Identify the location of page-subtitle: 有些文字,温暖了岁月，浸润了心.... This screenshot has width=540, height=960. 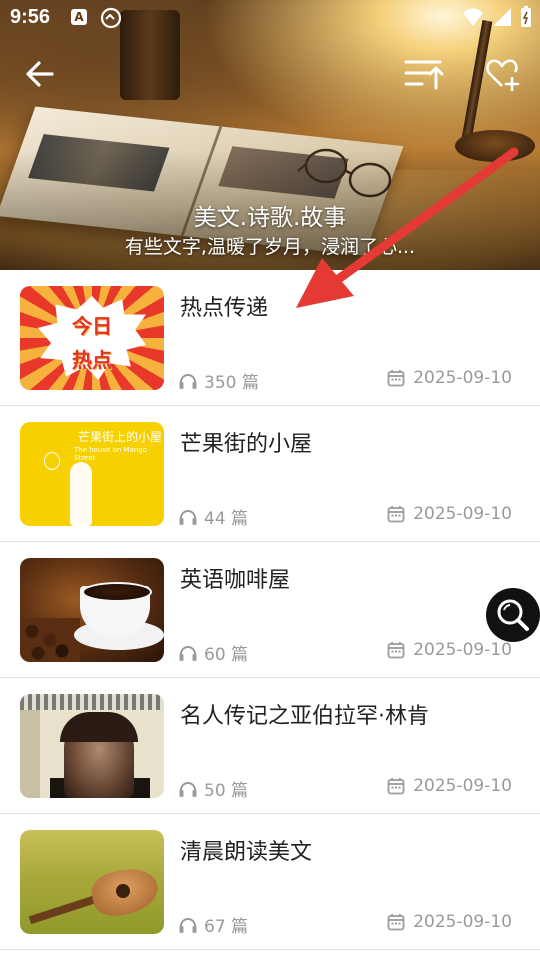
(270, 247).